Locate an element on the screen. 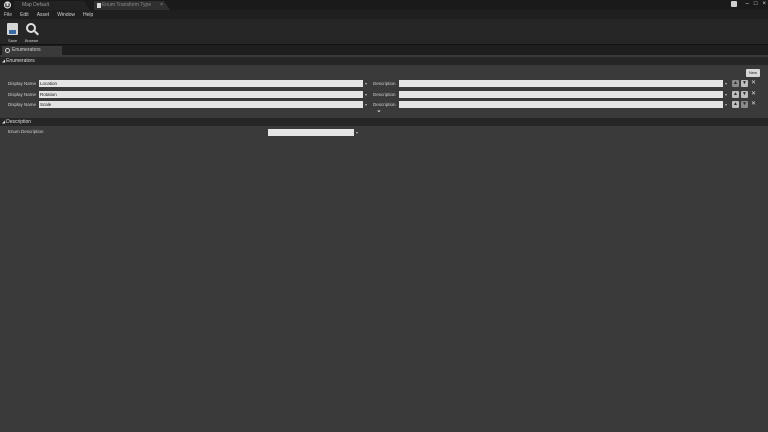  panel-tab-strip: Enumerators is located at coordinates (384, 50).